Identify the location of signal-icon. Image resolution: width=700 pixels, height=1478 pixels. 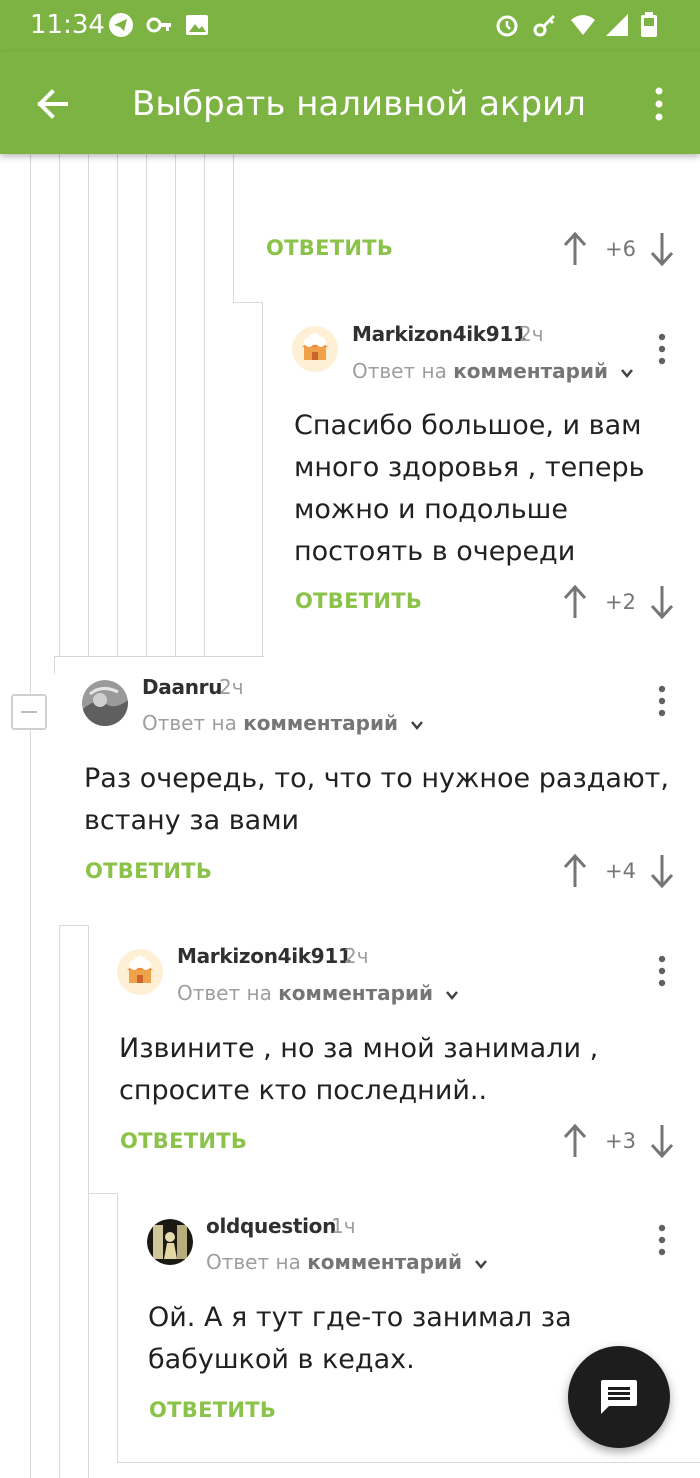
(617, 25).